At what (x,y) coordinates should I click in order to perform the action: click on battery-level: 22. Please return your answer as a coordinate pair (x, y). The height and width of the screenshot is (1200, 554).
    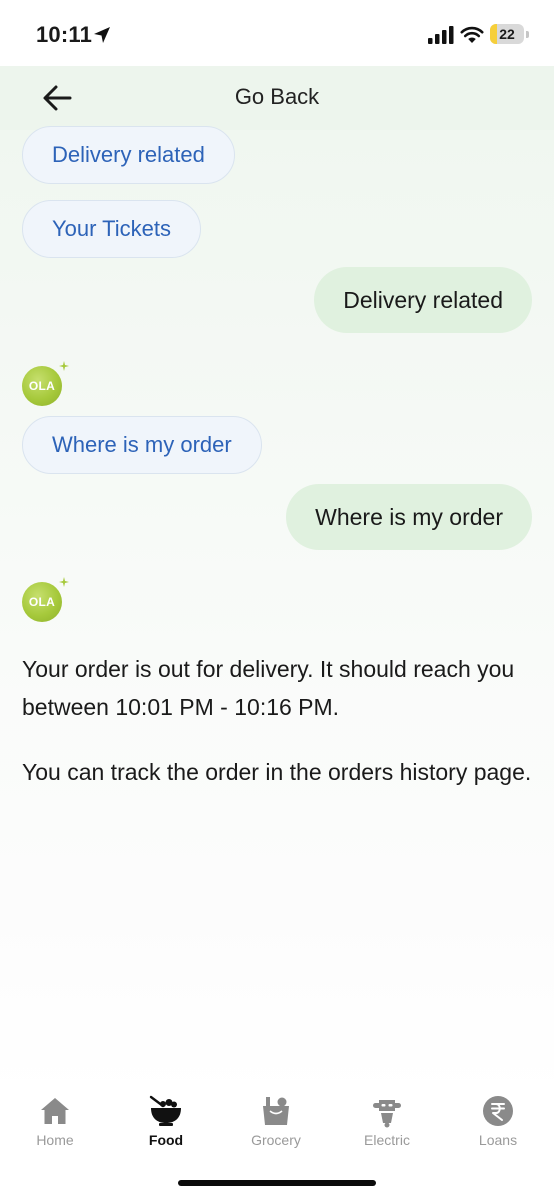
    Looking at the image, I should click on (507, 34).